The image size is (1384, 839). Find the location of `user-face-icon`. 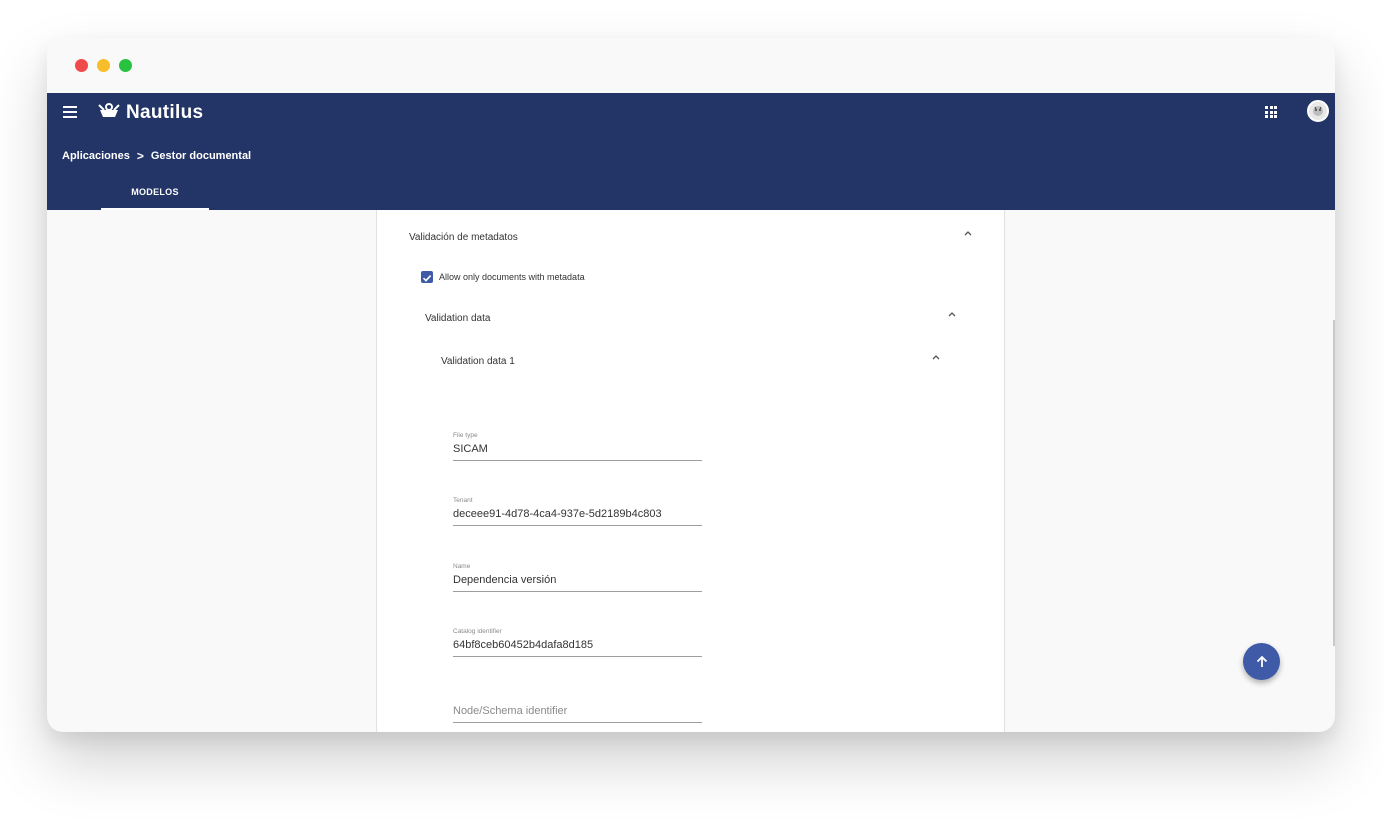

user-face-icon is located at coordinates (1318, 111).